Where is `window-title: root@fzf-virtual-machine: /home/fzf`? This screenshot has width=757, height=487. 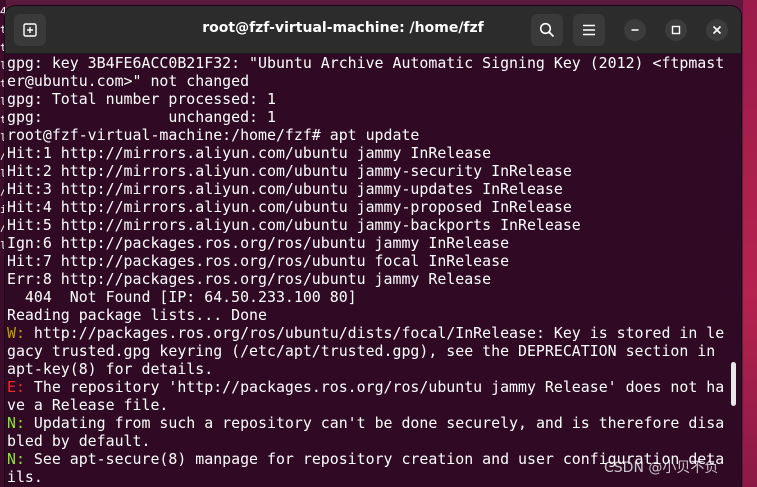 window-title: root@fzf-virtual-machine: /home/fzf is located at coordinates (343, 28).